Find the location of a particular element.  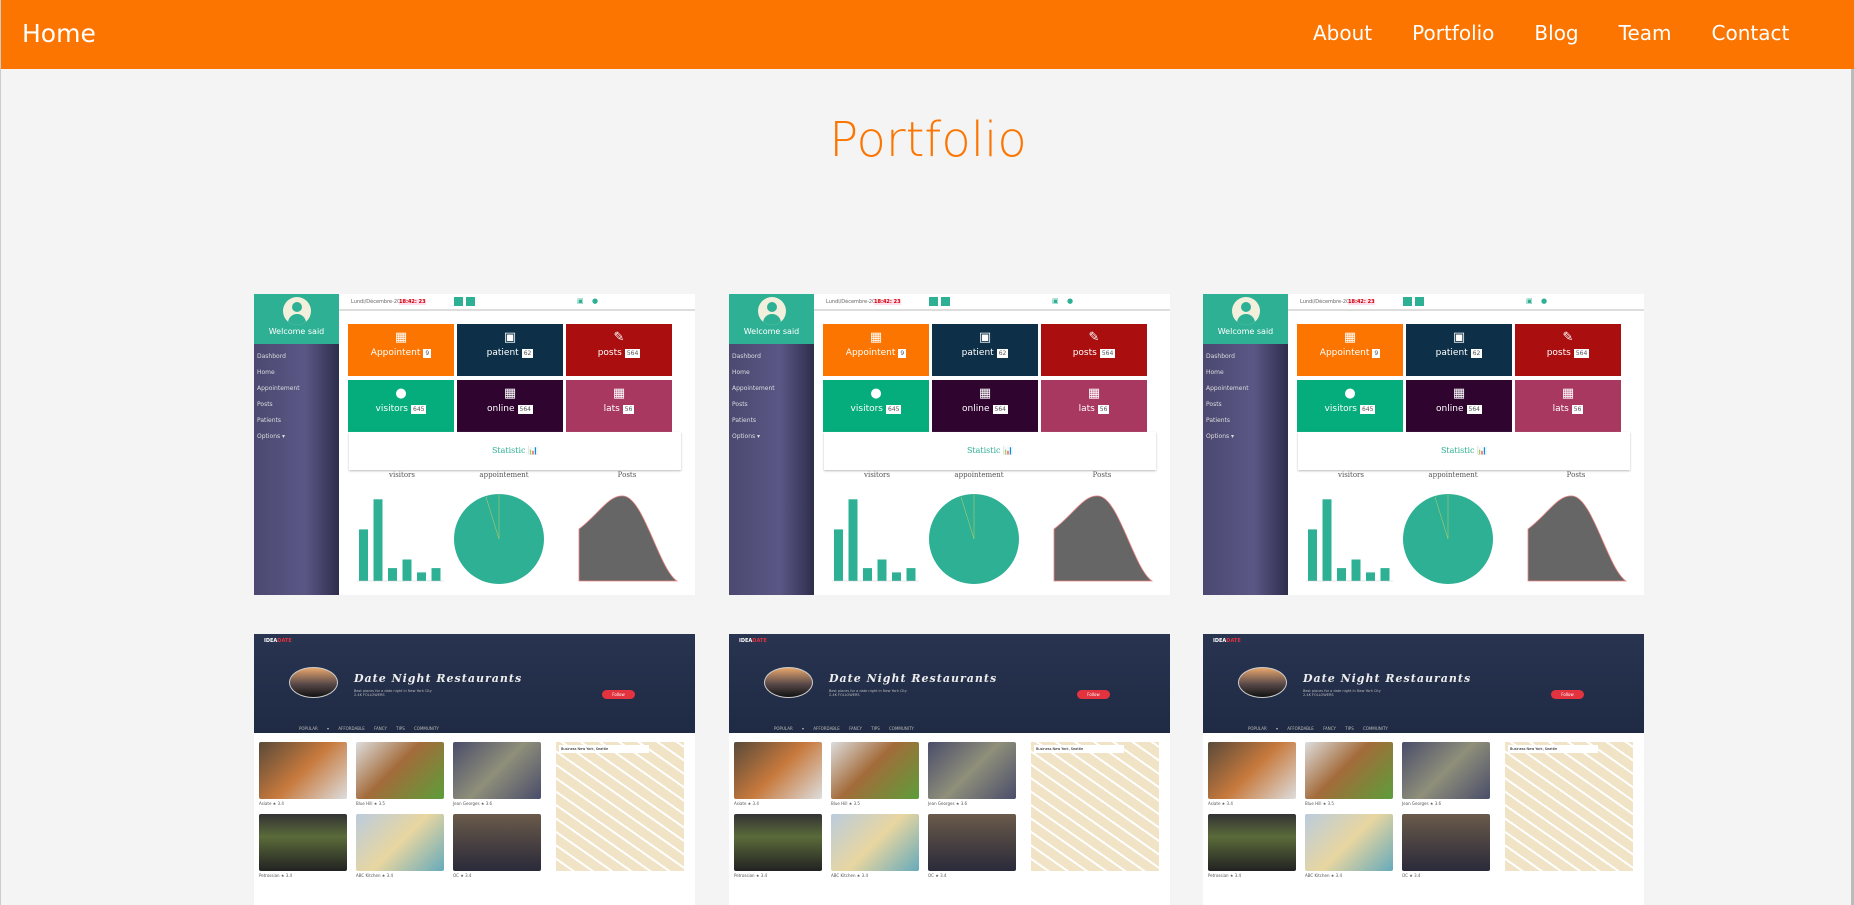

twitter-icon is located at coordinates (945, 301).